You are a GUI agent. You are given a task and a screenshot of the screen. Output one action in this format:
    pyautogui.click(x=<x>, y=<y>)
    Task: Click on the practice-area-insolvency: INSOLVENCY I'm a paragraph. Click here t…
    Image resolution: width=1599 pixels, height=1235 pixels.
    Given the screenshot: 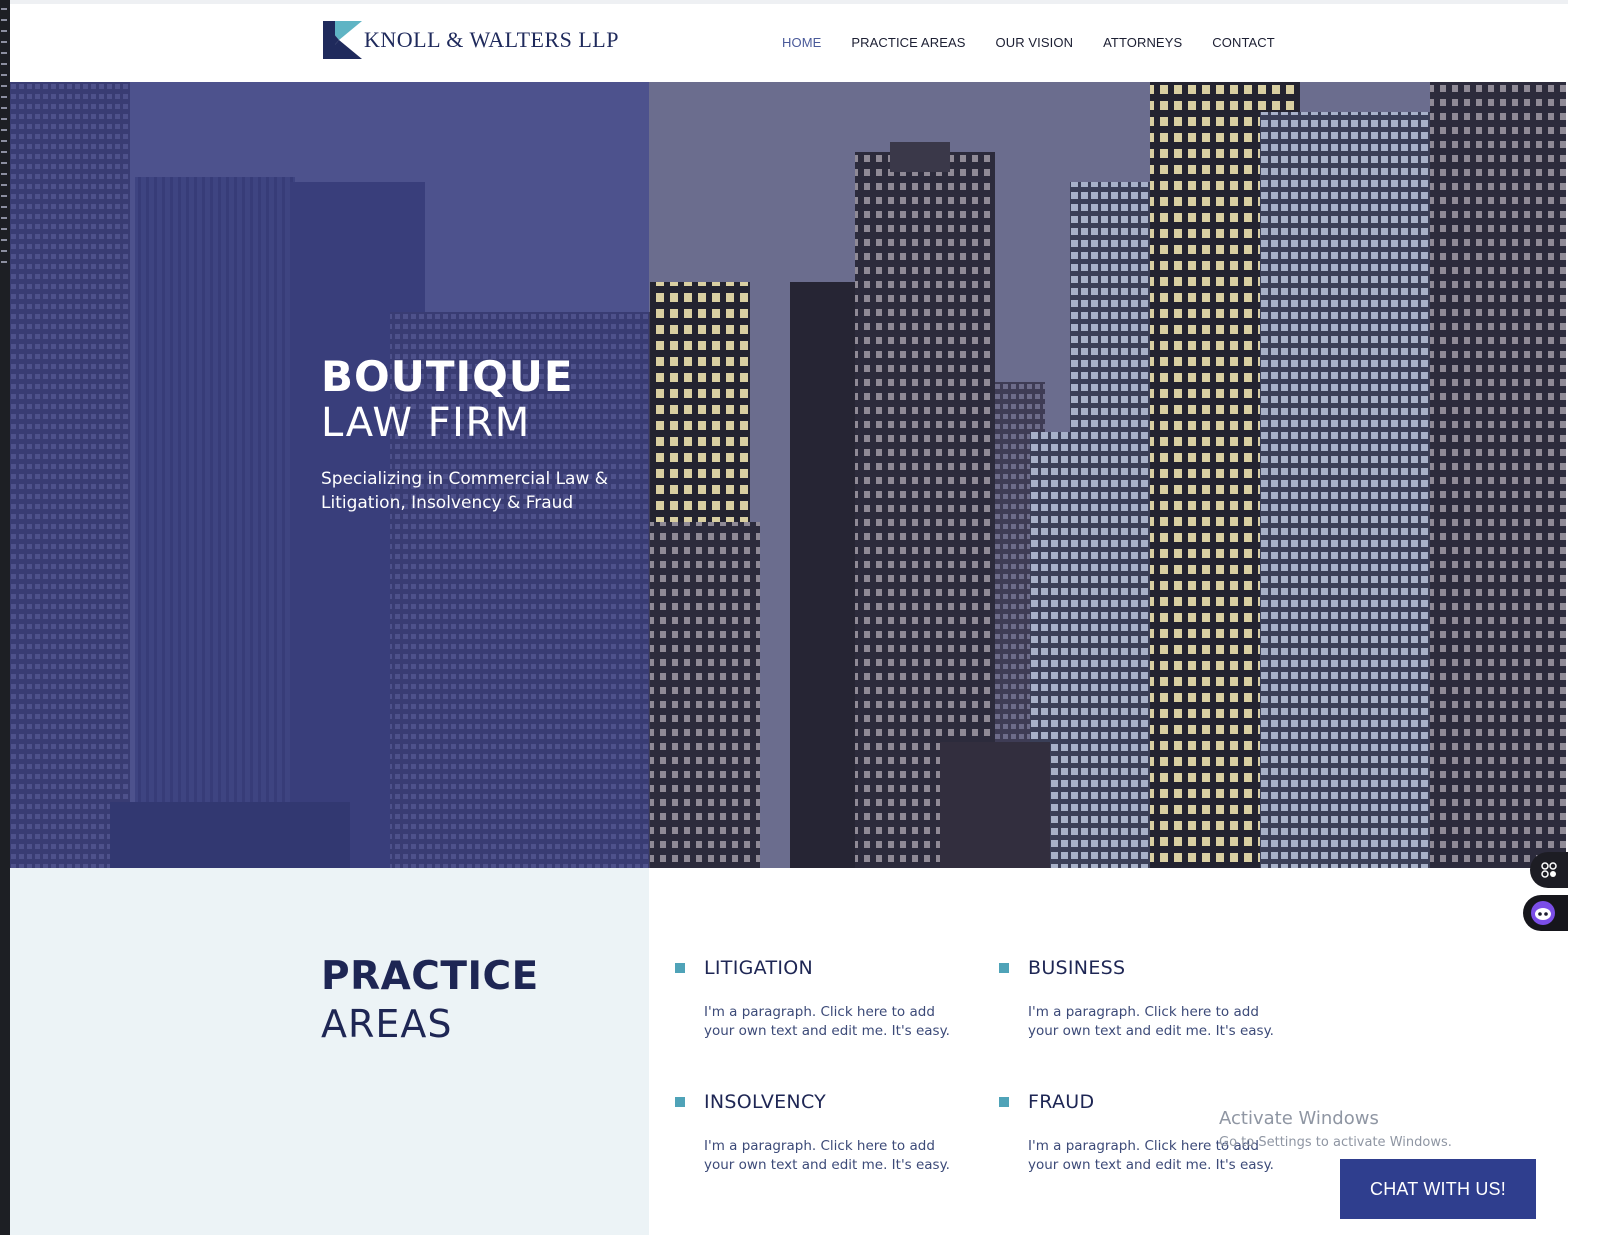 What is the action you would take?
    pyautogui.click(x=829, y=1133)
    